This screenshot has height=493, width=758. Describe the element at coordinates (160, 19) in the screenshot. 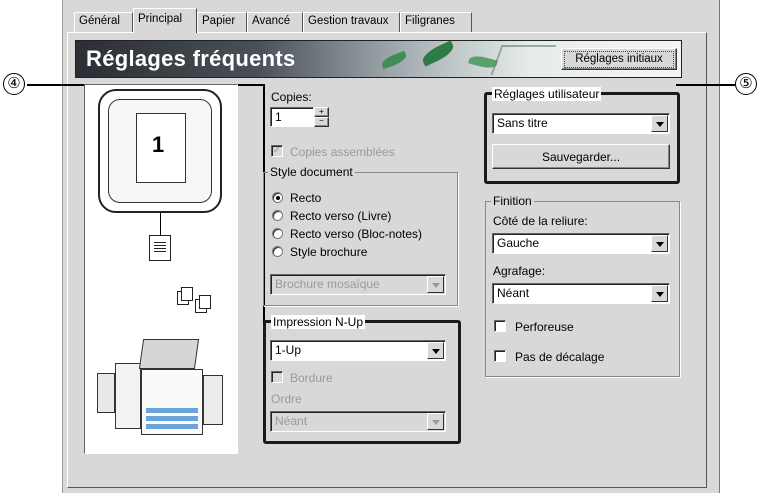

I see `tab-label: Principal` at that location.